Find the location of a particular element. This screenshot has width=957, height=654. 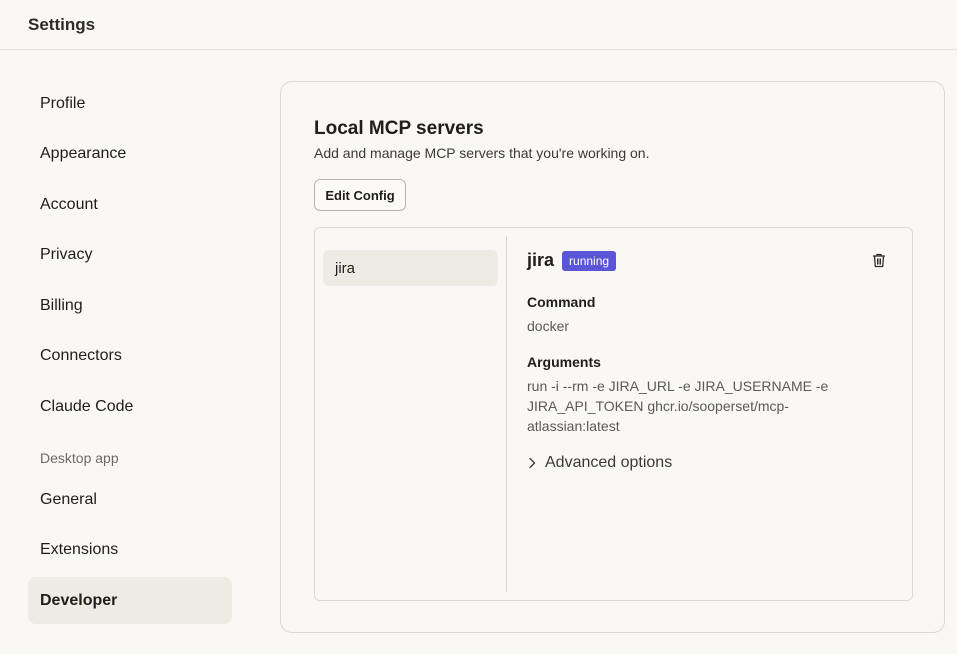

sidebar-item-profile: Profile is located at coordinates (130, 103).